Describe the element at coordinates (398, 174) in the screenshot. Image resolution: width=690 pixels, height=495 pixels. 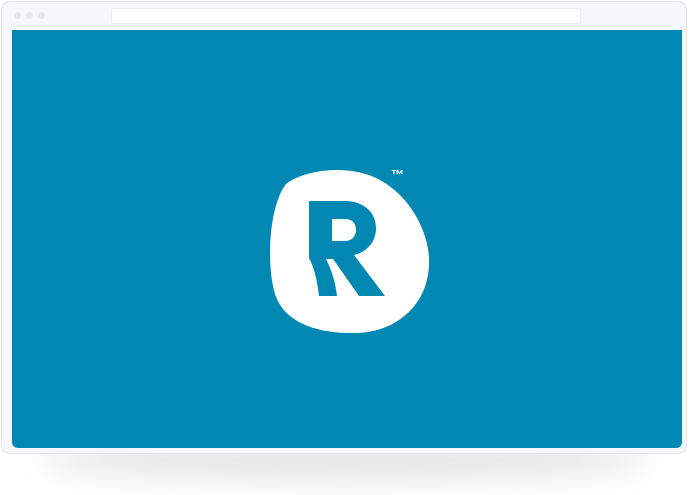
I see `trademark-symbol: ™` at that location.